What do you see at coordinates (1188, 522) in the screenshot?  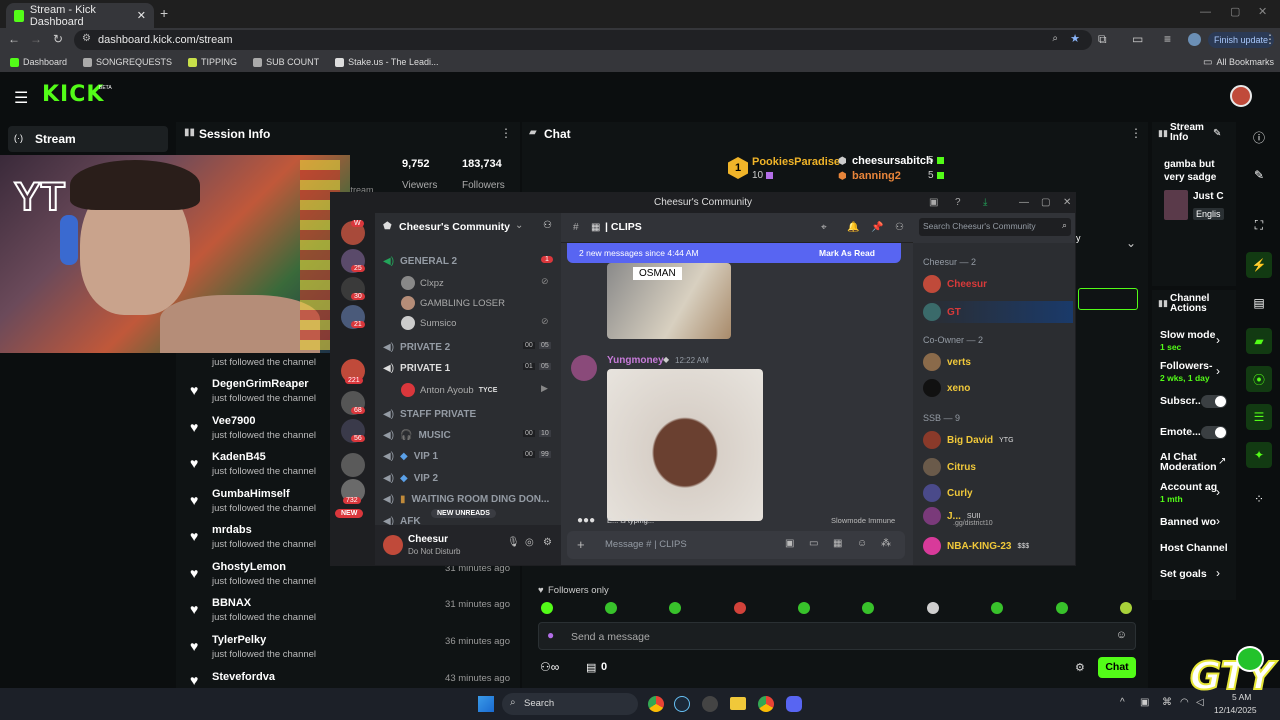 I see `banned-words-action: Banned wo` at bounding box center [1188, 522].